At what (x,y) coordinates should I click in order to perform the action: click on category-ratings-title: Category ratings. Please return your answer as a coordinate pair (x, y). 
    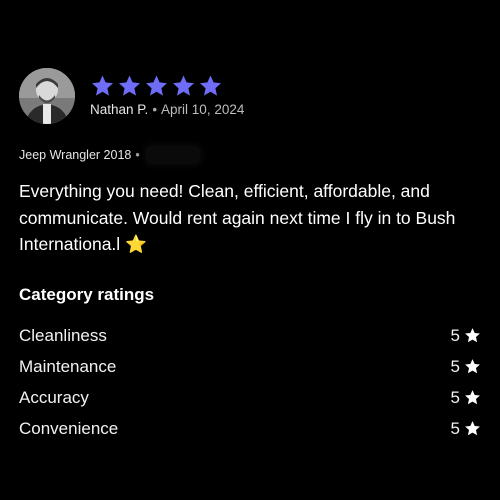
    Looking at the image, I should click on (87, 294).